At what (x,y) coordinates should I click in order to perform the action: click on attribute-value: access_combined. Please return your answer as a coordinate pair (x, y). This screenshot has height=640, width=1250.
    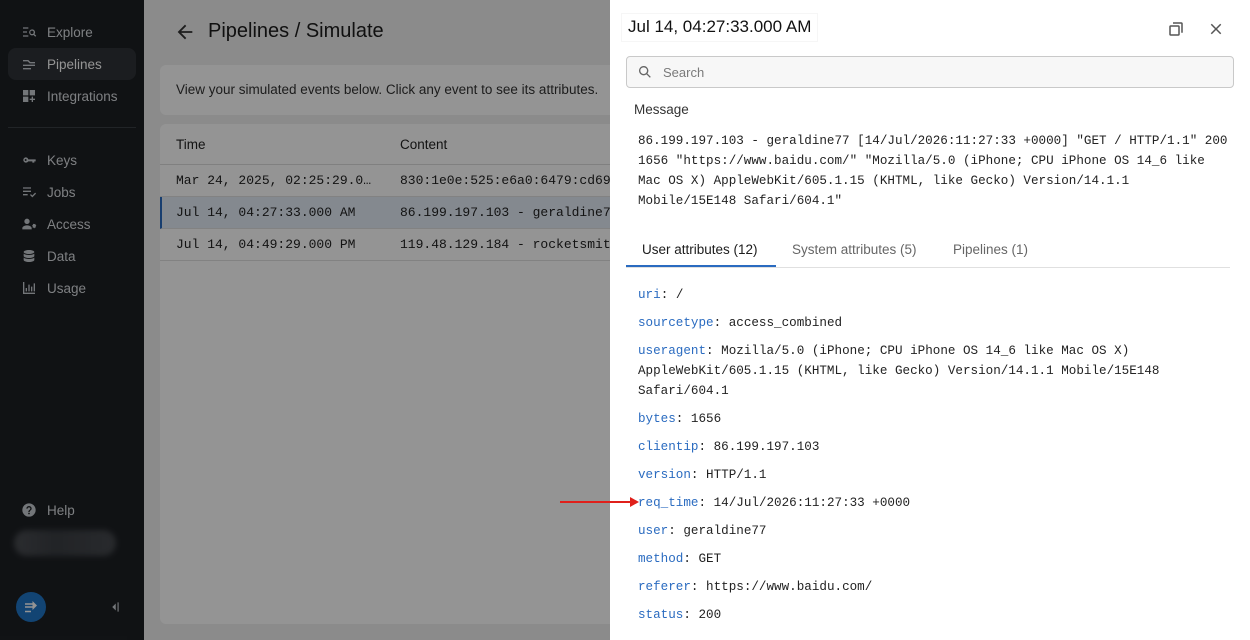
    Looking at the image, I should click on (785, 323).